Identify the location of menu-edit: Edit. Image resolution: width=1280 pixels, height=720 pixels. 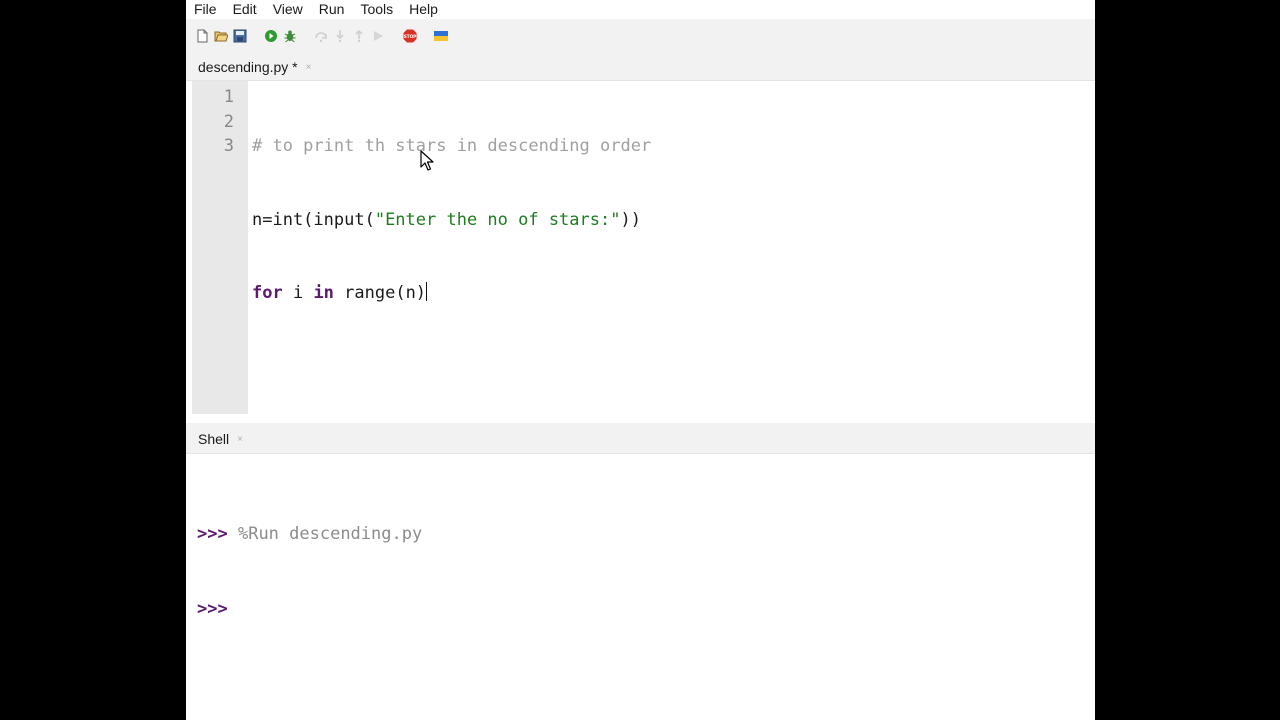
(245, 9).